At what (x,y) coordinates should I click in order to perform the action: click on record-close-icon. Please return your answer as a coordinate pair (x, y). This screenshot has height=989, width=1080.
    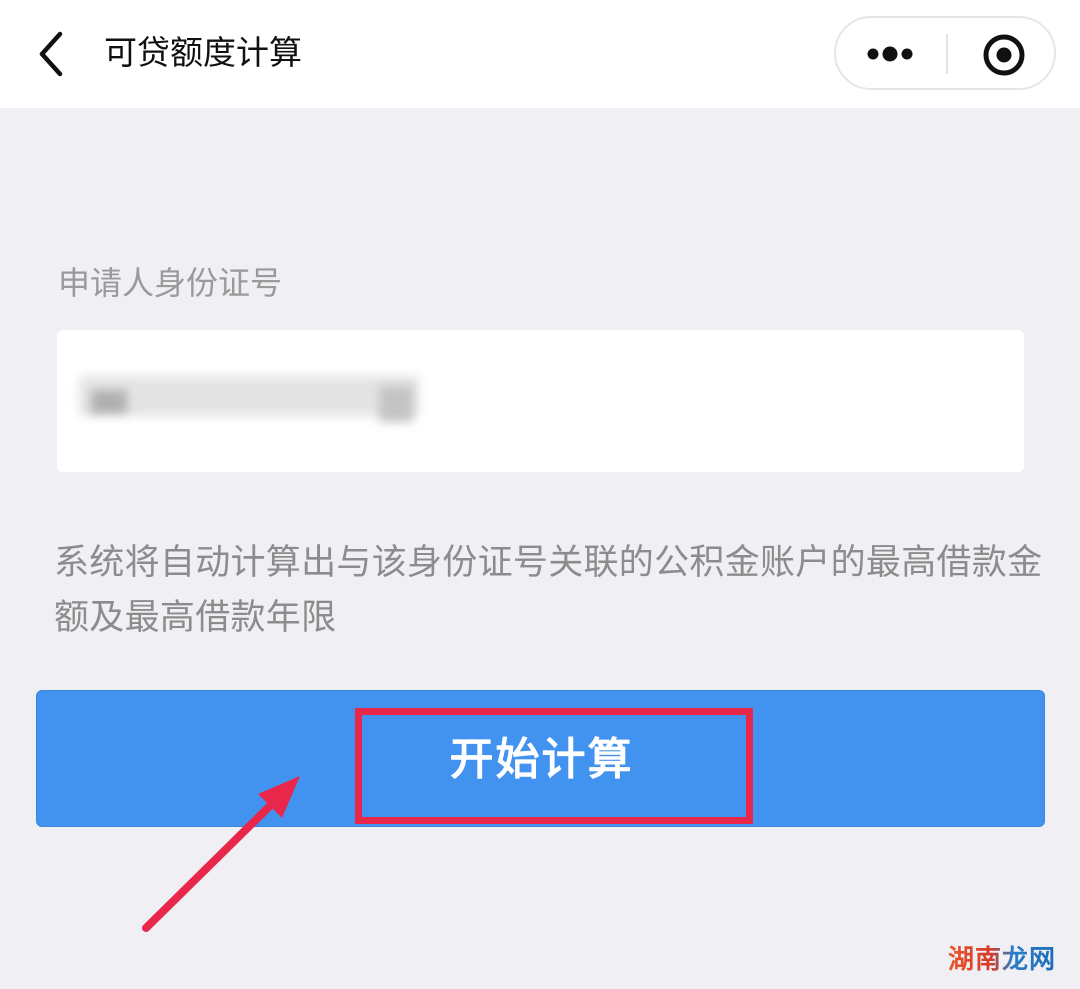
    Looking at the image, I should click on (1004, 55).